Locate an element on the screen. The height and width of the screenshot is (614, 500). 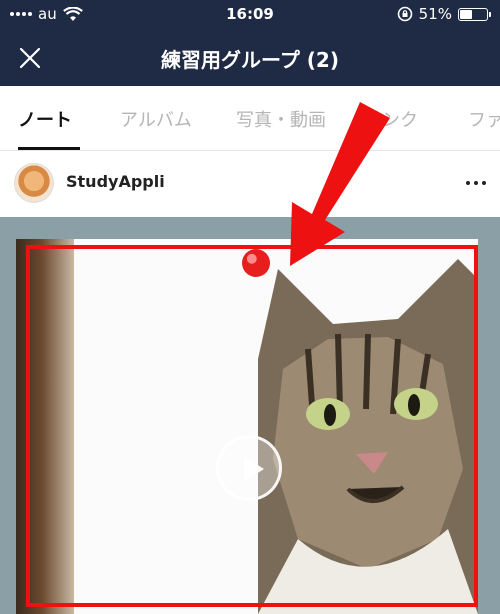
battery-icon is located at coordinates (474, 14).